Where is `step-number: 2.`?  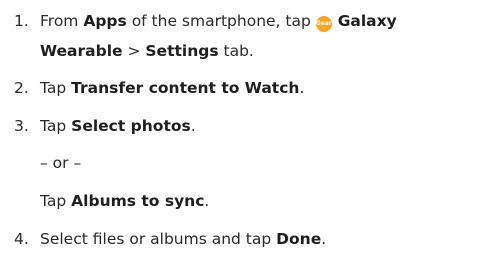 step-number: 2. is located at coordinates (21, 88).